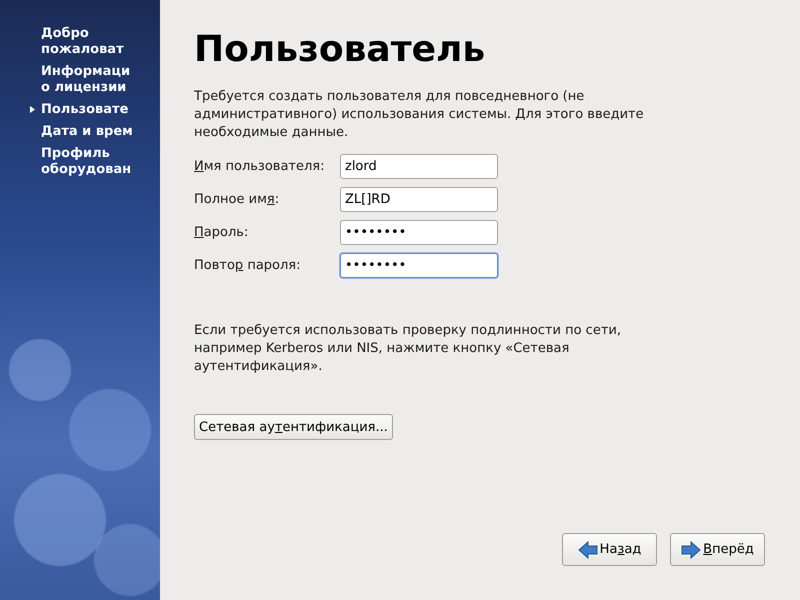 Image resolution: width=800 pixels, height=600 pixels. Describe the element at coordinates (82, 42) in the screenshot. I see `sidebar-item: Добро пожаловат` at that location.